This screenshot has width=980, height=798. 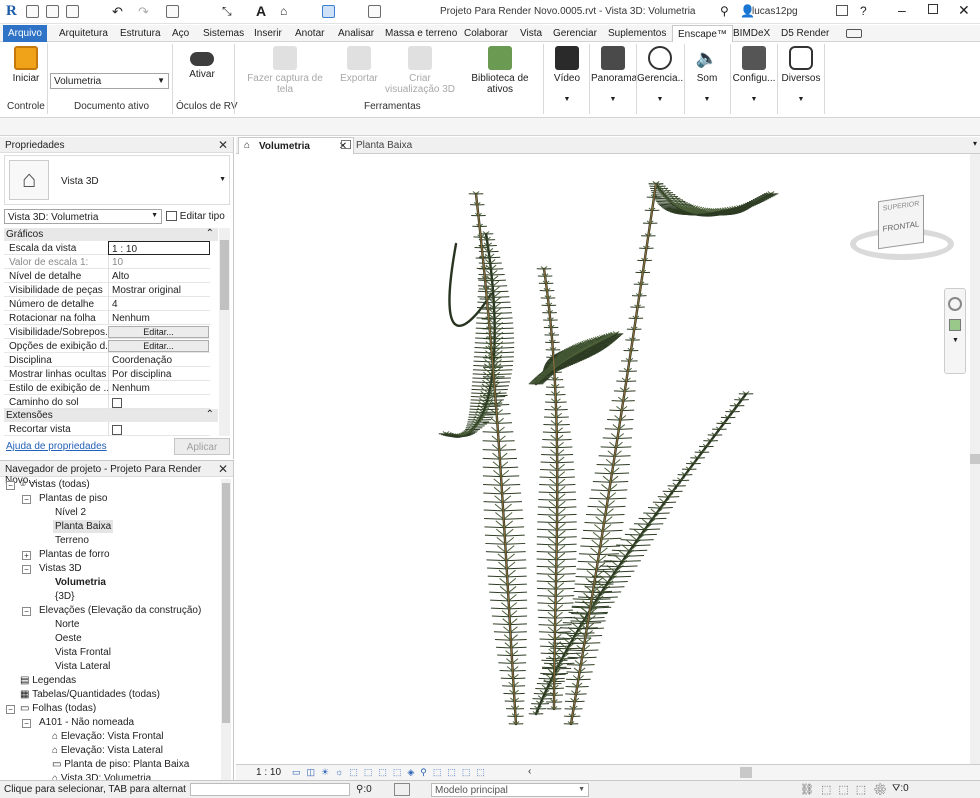 I want to click on tree-node-plantas-forro: Plantas de forro, so click(x=74, y=554).